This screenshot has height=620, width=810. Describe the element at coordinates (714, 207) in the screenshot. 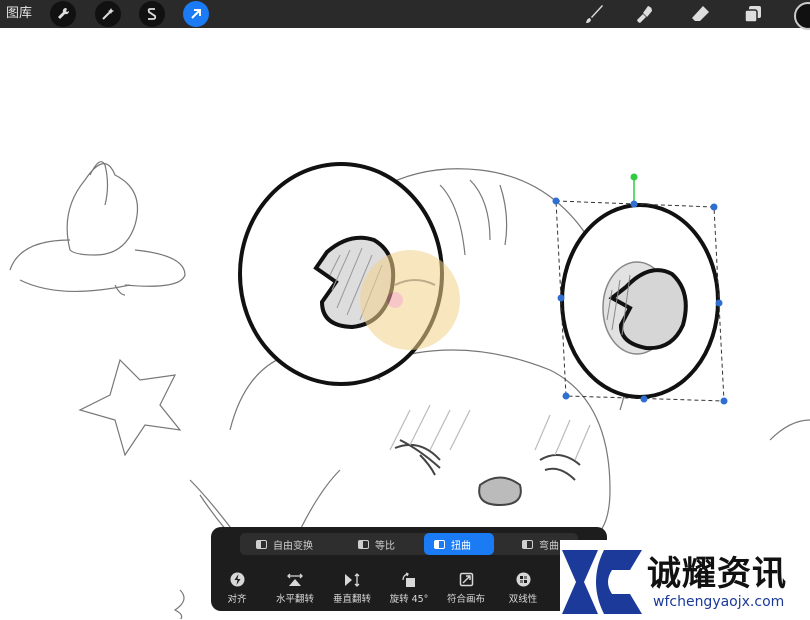

I see `handle-top-right` at that location.